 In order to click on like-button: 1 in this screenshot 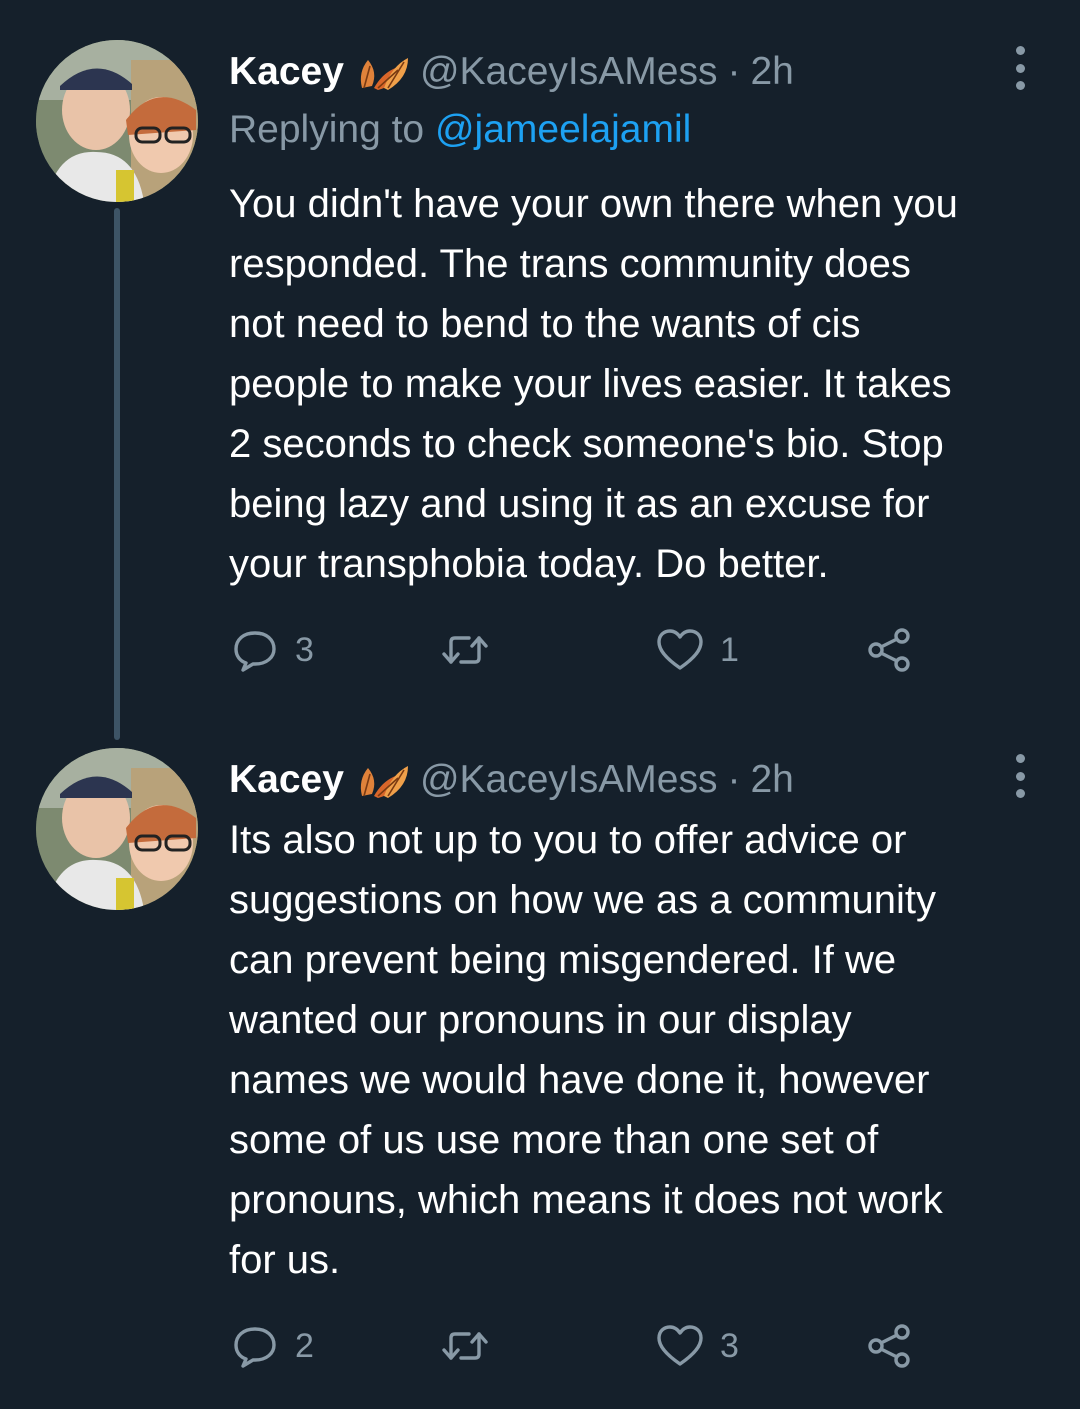, I will do `click(696, 650)`.